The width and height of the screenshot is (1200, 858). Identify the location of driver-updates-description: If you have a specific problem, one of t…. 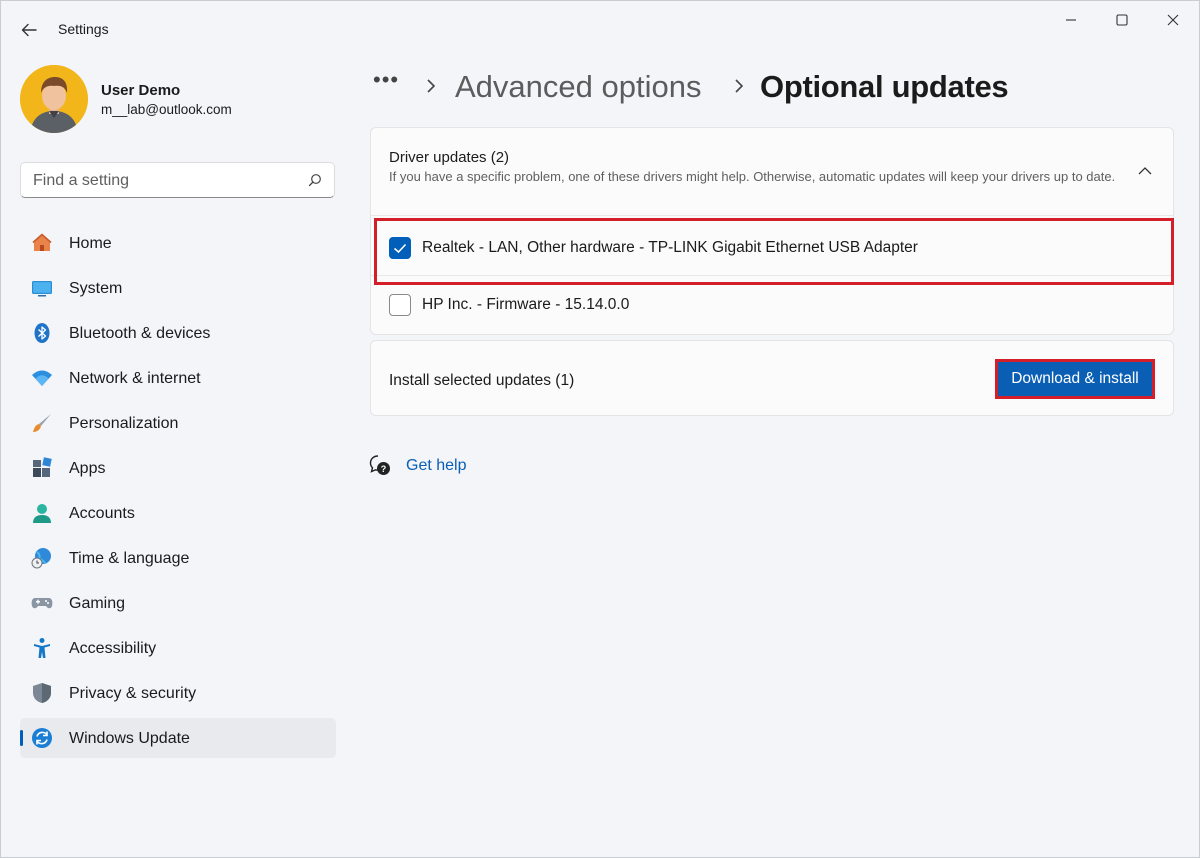
(752, 176).